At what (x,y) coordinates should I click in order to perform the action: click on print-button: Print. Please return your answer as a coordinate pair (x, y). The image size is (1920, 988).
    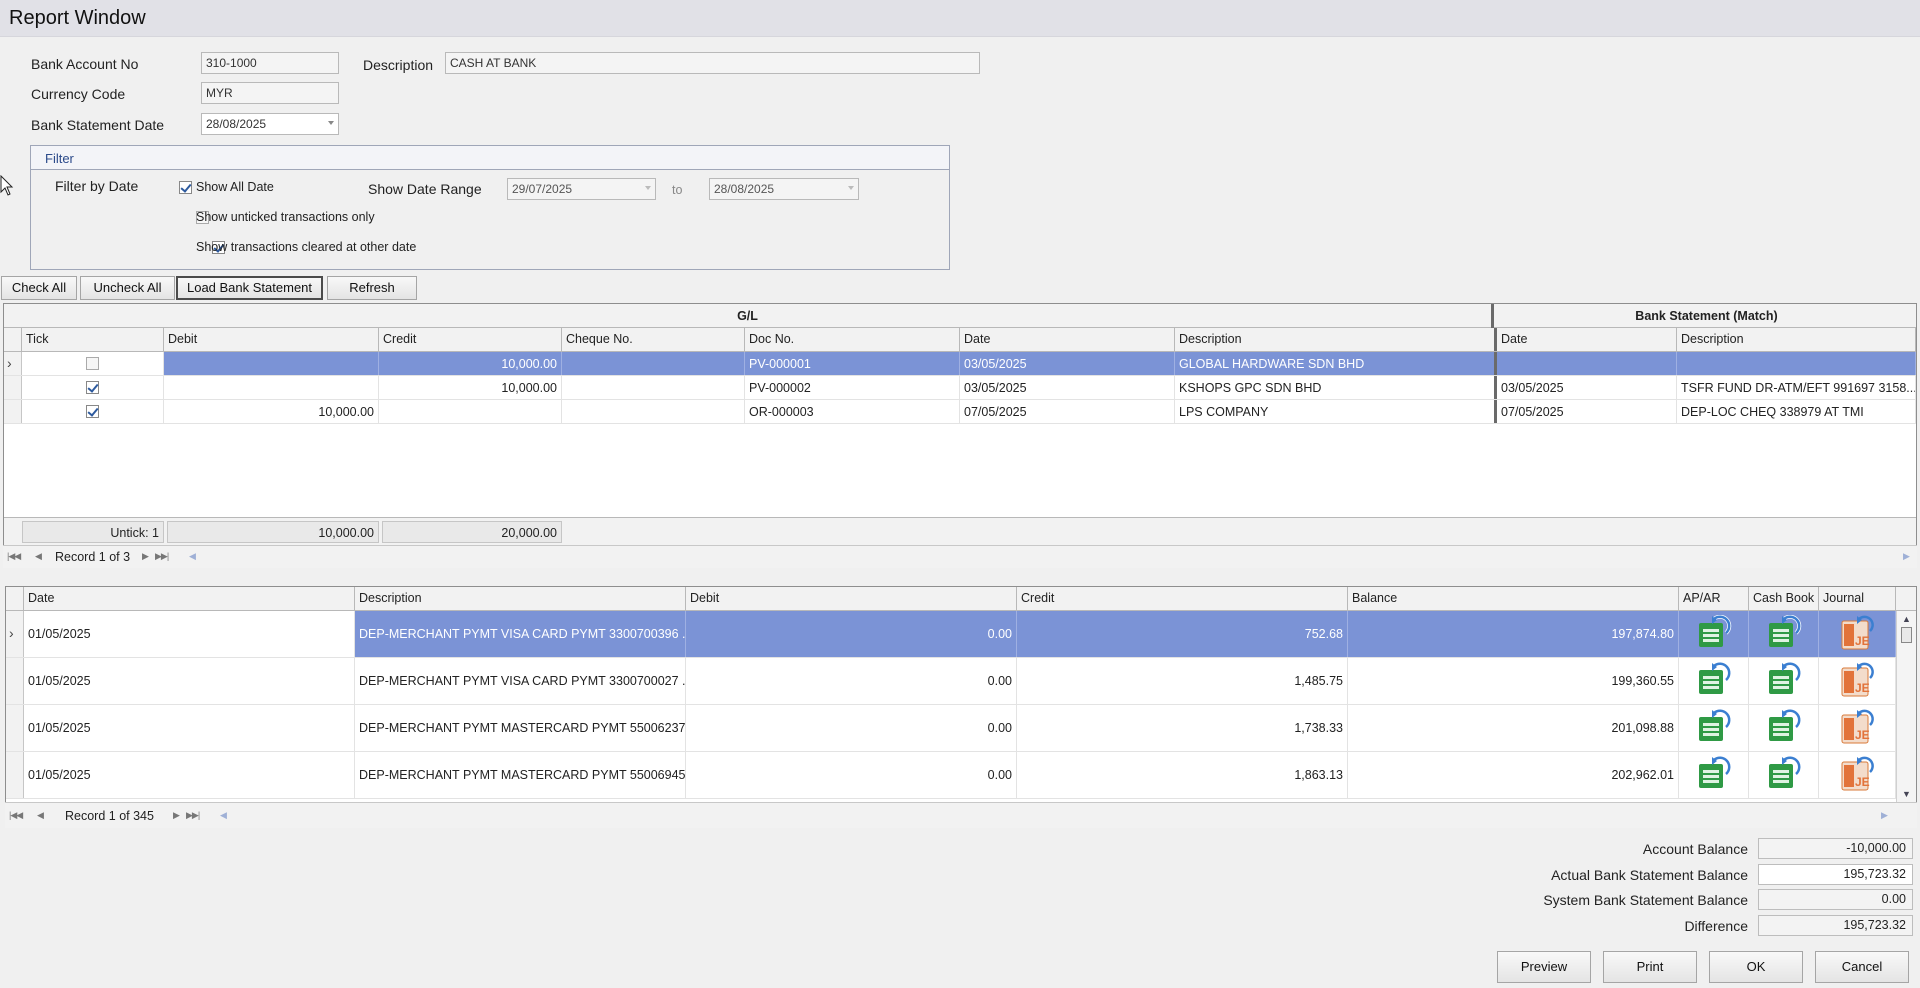
    Looking at the image, I should click on (1650, 967).